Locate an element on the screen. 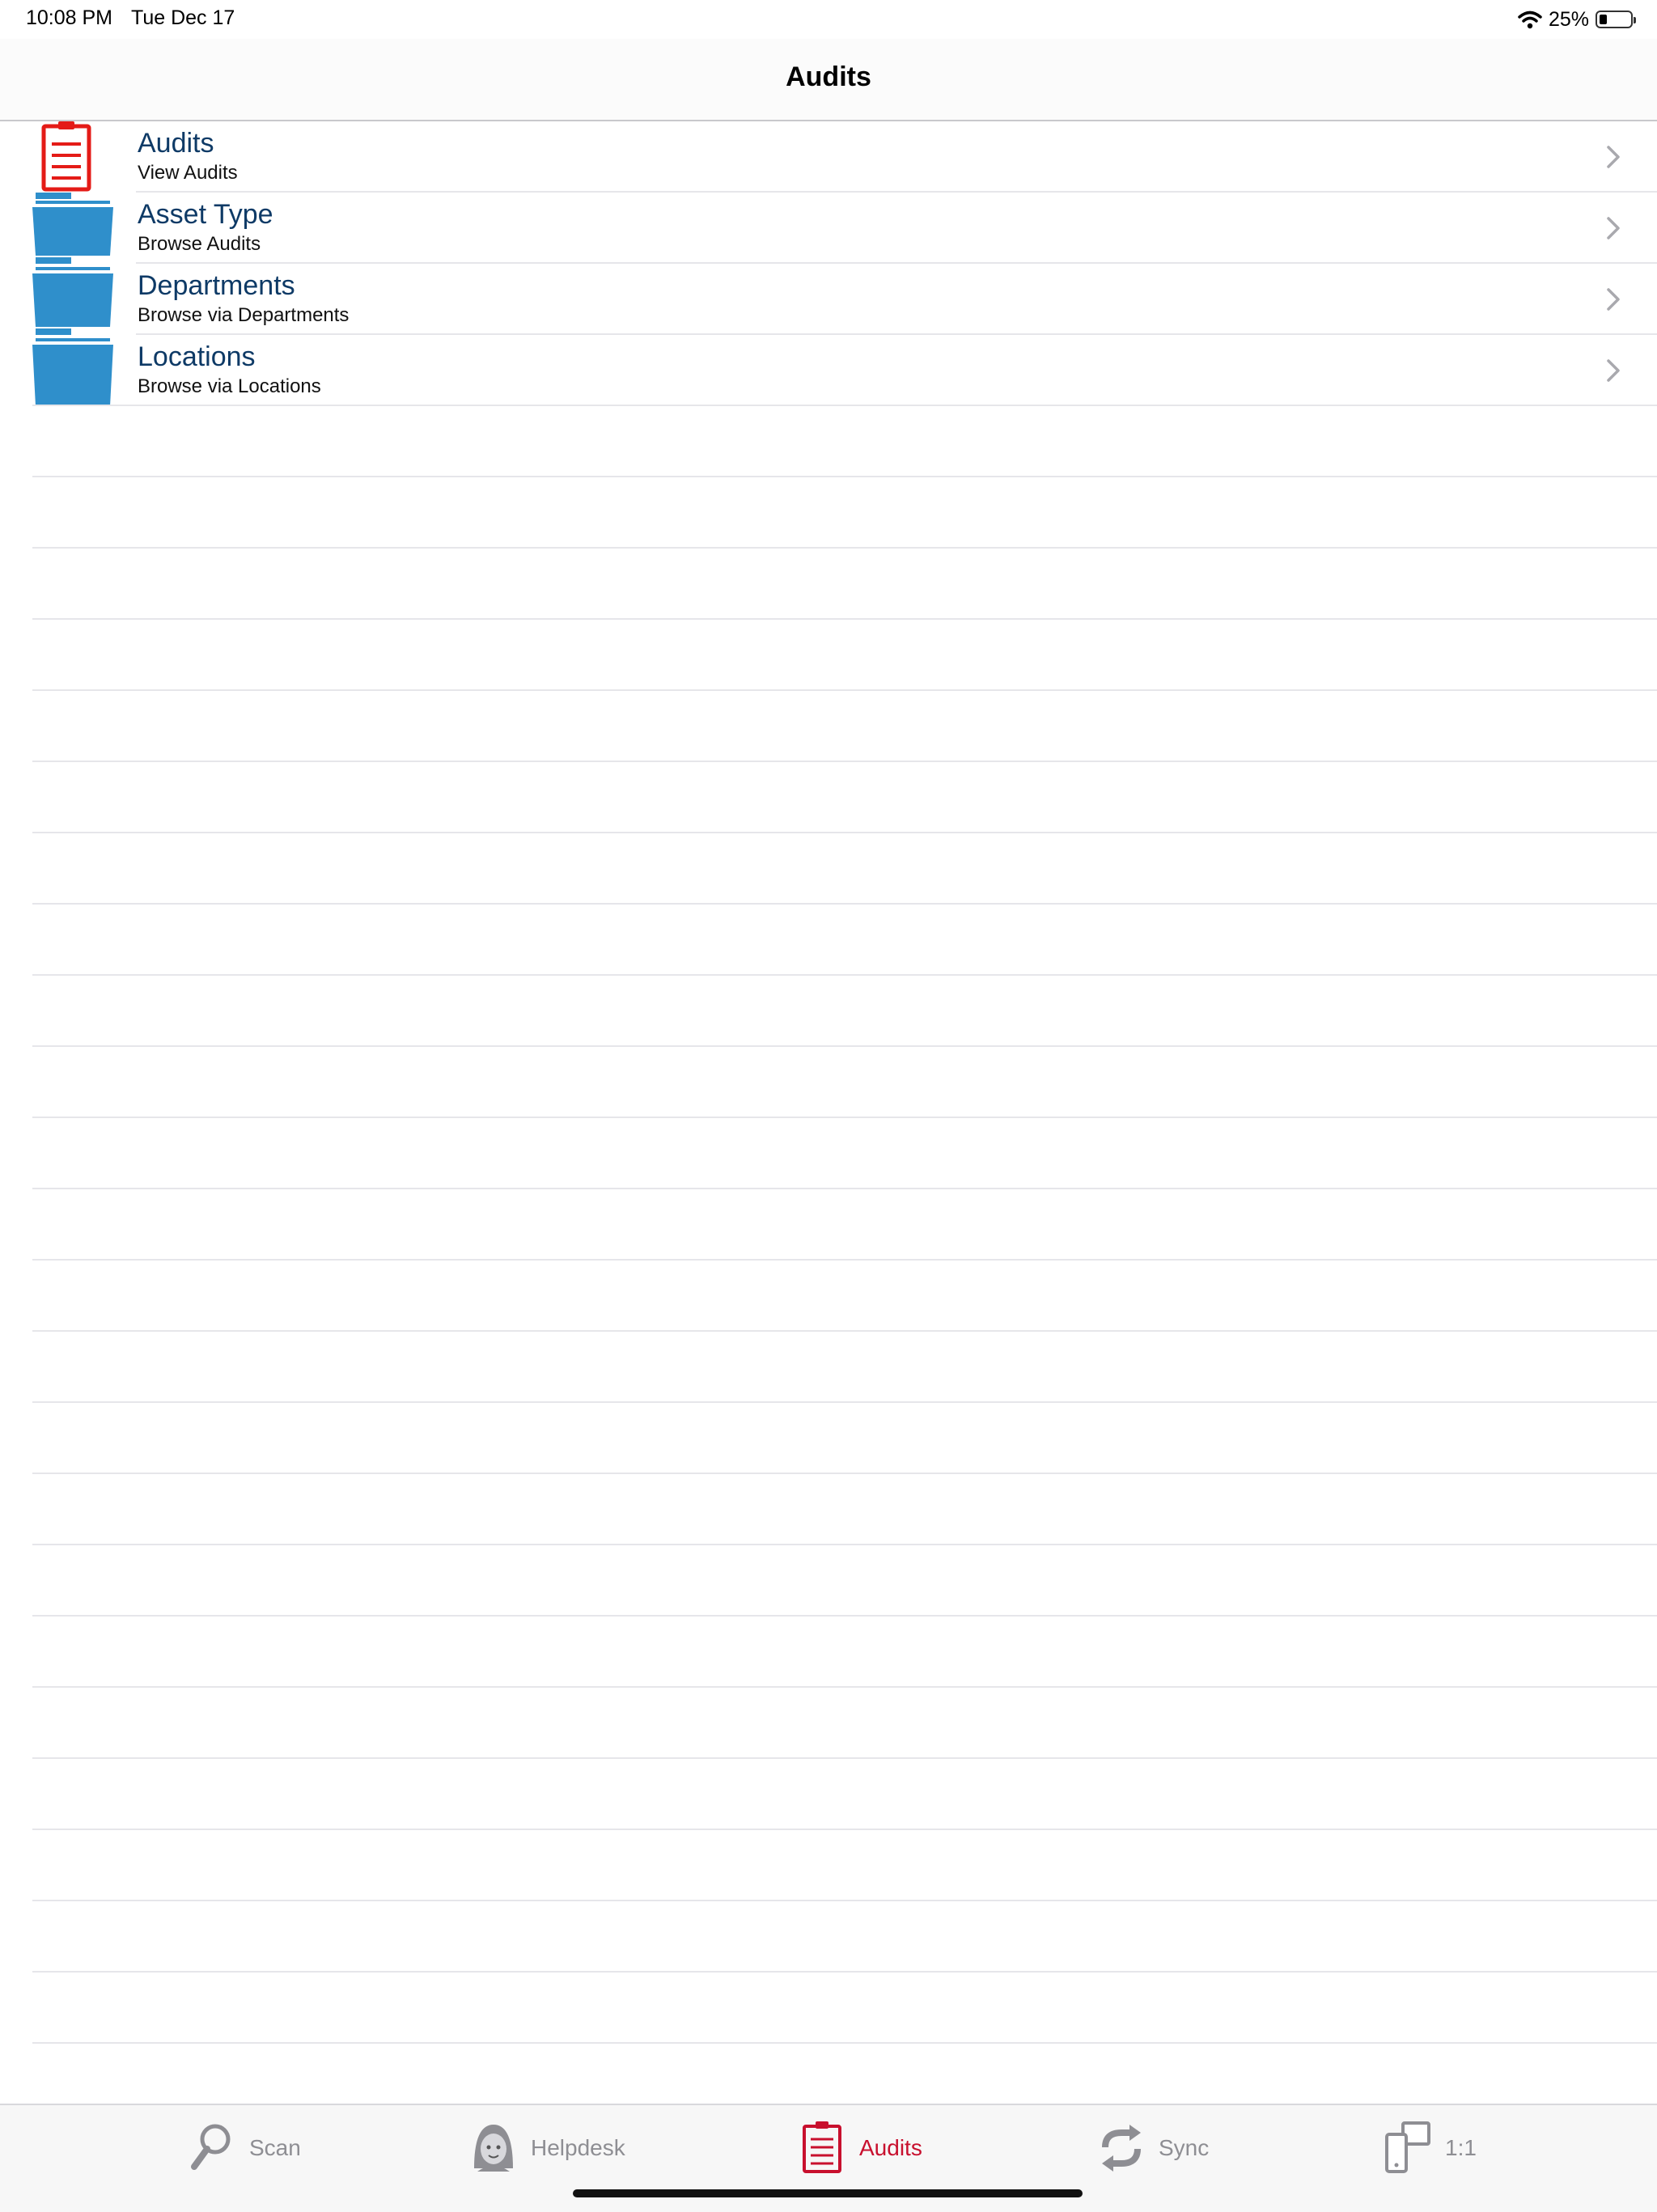 This screenshot has height=2212, width=1657. tab-scan: Scan is located at coordinates (245, 2148).